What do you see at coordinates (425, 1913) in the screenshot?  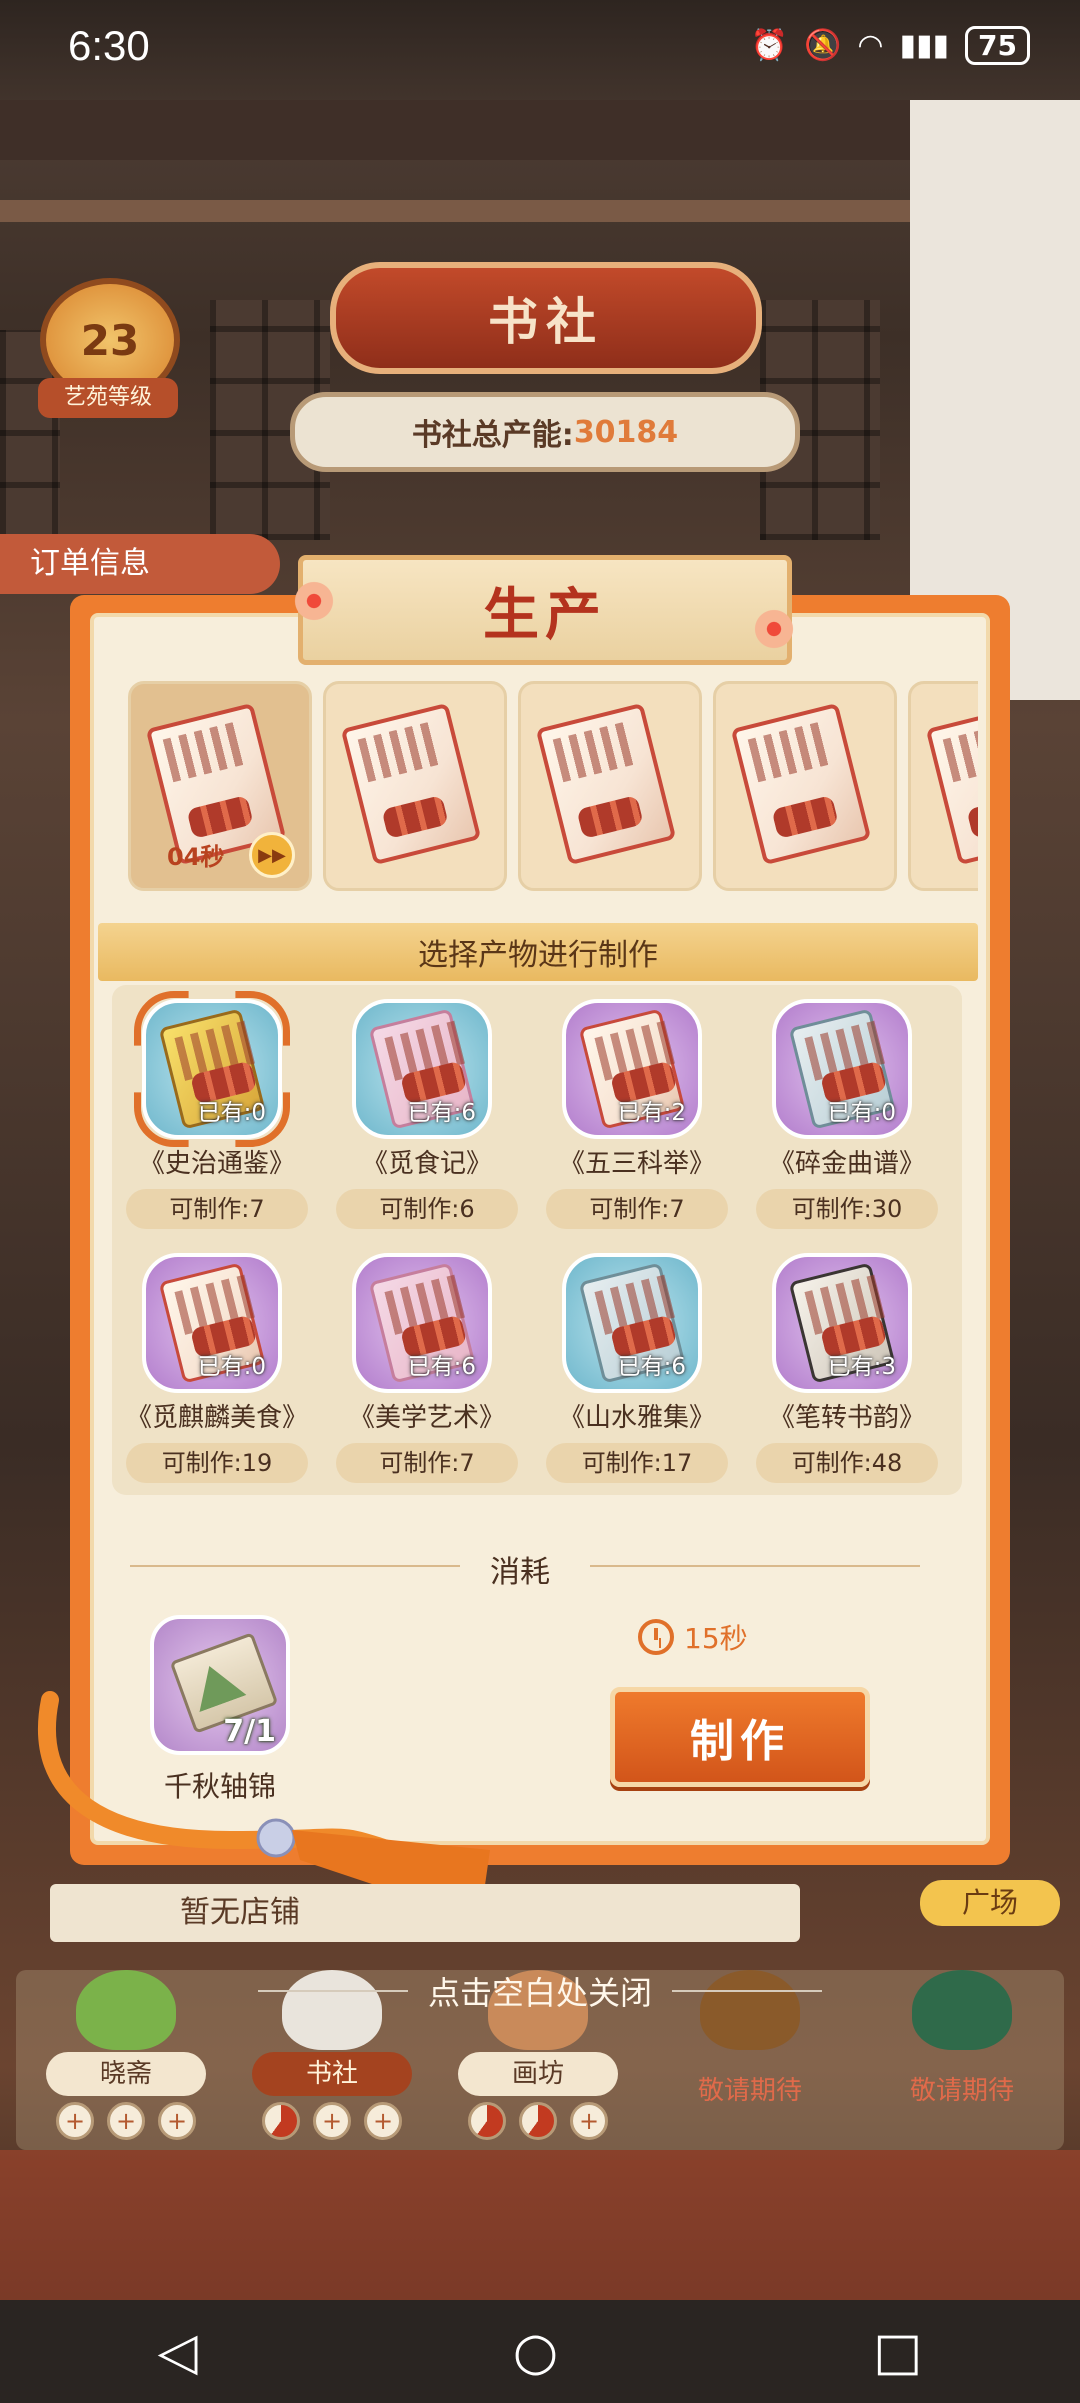 I see `shop-status: 暂无店铺` at bounding box center [425, 1913].